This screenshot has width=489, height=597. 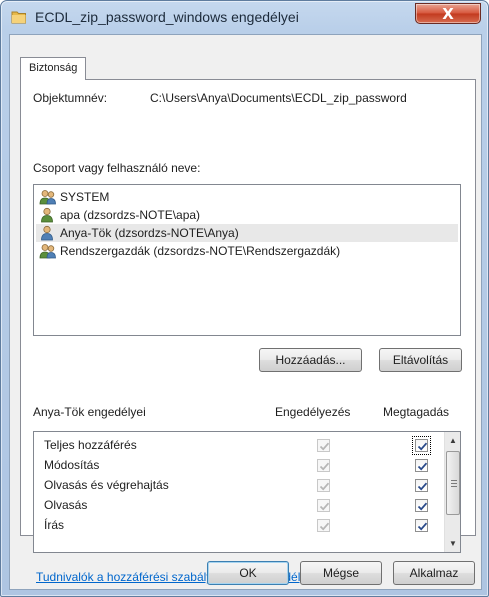 What do you see at coordinates (149, 233) in the screenshot?
I see `list-item-label: Anya-Tök (dzsordzs-NOTE\Anya)` at bounding box center [149, 233].